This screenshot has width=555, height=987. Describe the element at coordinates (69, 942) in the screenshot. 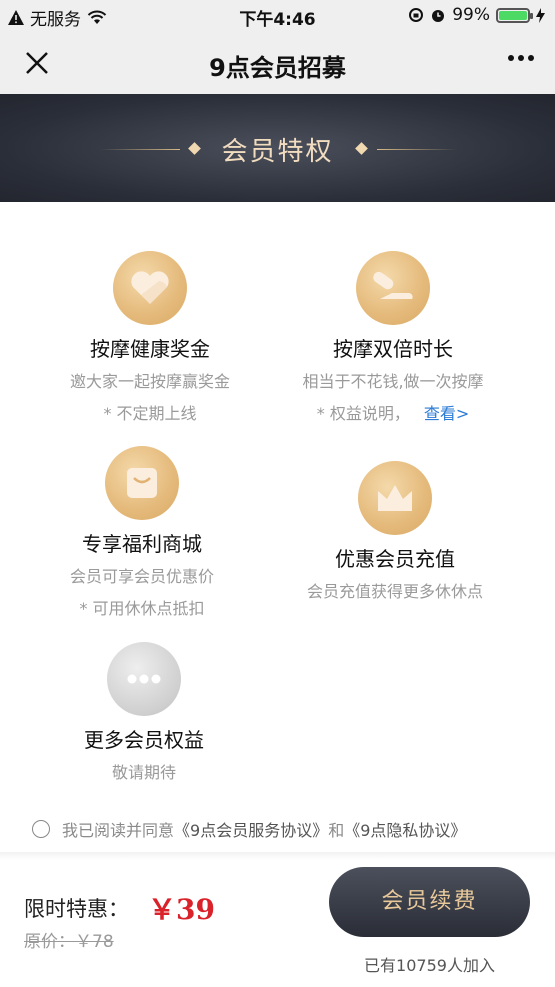

I see `original-price: 原价：￥78` at that location.